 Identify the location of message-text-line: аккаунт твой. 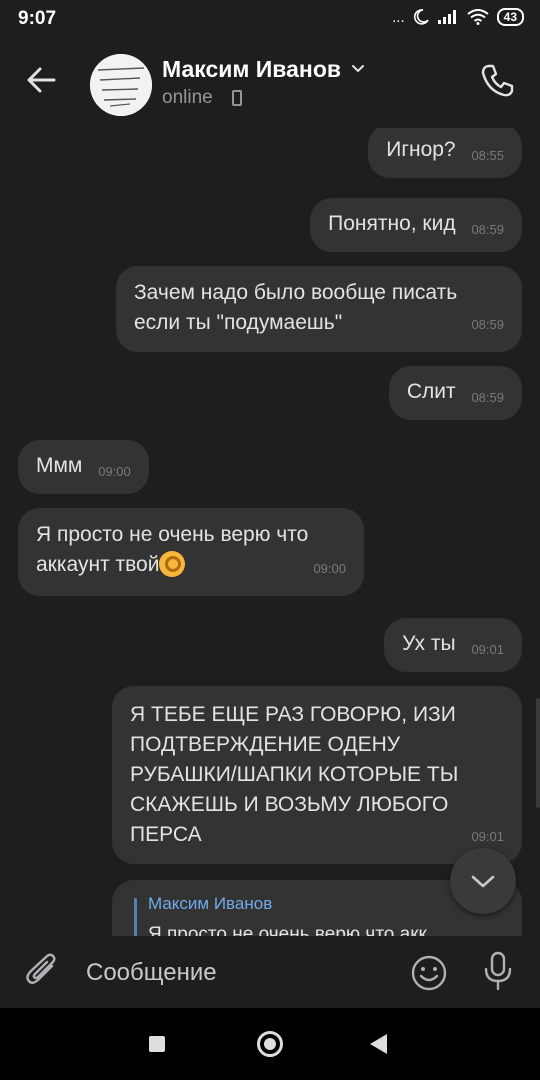
(191, 565).